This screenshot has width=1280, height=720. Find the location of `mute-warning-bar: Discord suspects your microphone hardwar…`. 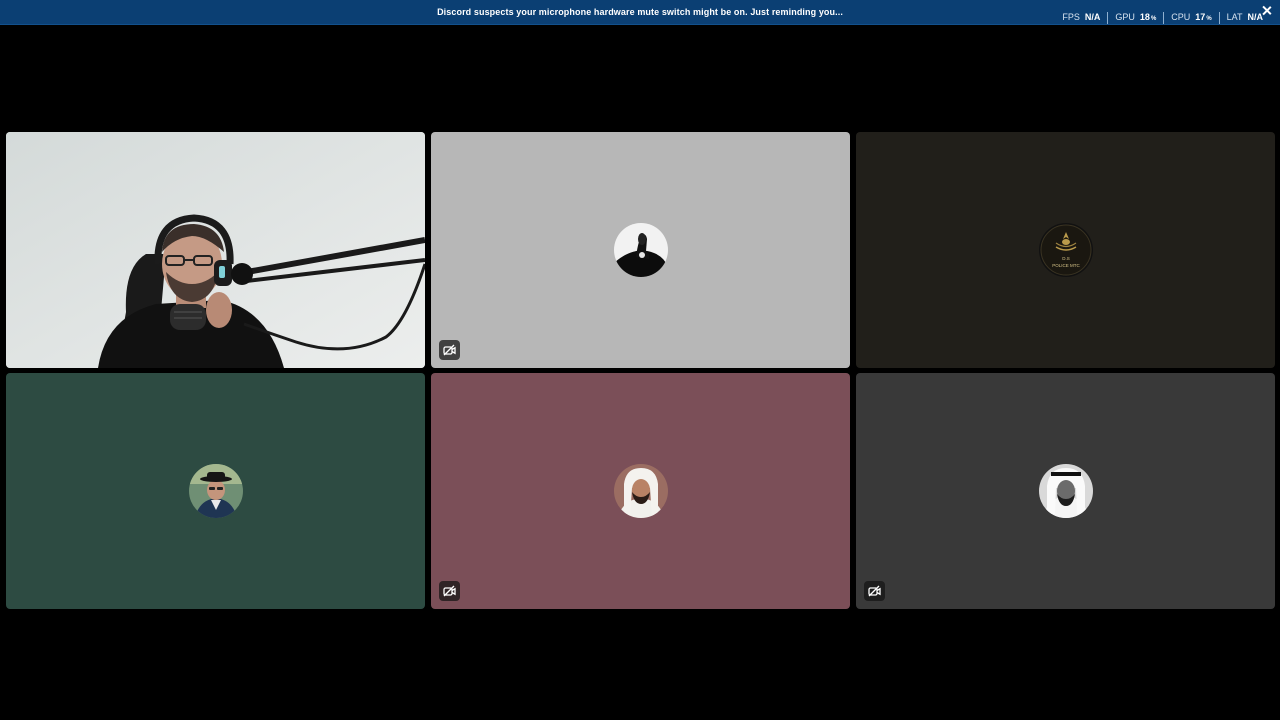

mute-warning-bar: Discord suspects your microphone hardwar… is located at coordinates (640, 12).